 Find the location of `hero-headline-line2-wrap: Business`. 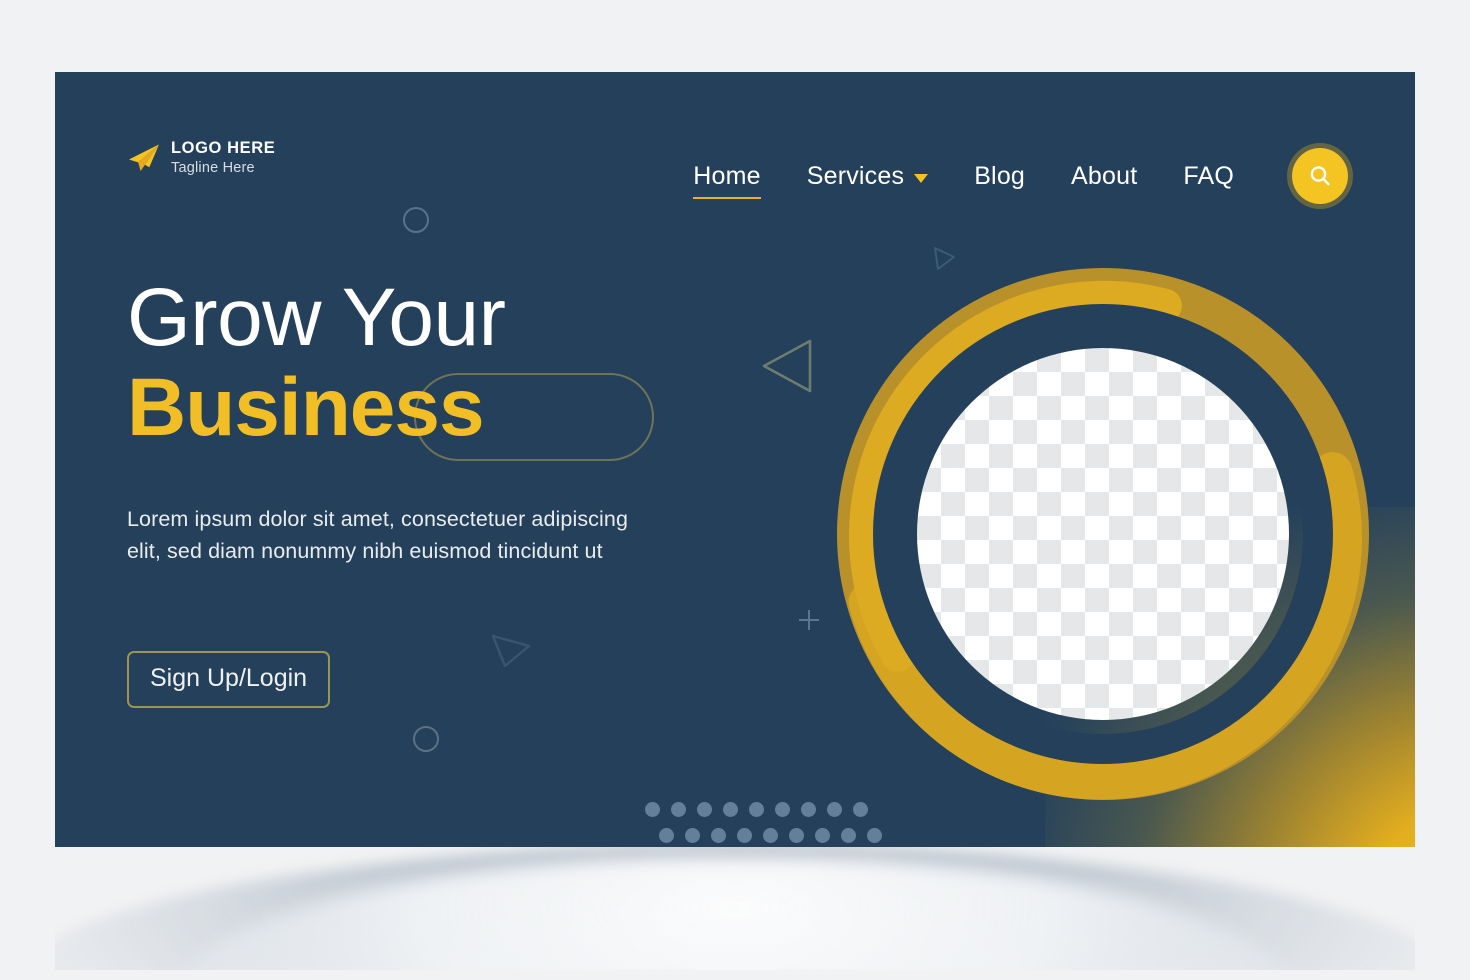

hero-headline-line2-wrap: Business is located at coordinates (437, 414).